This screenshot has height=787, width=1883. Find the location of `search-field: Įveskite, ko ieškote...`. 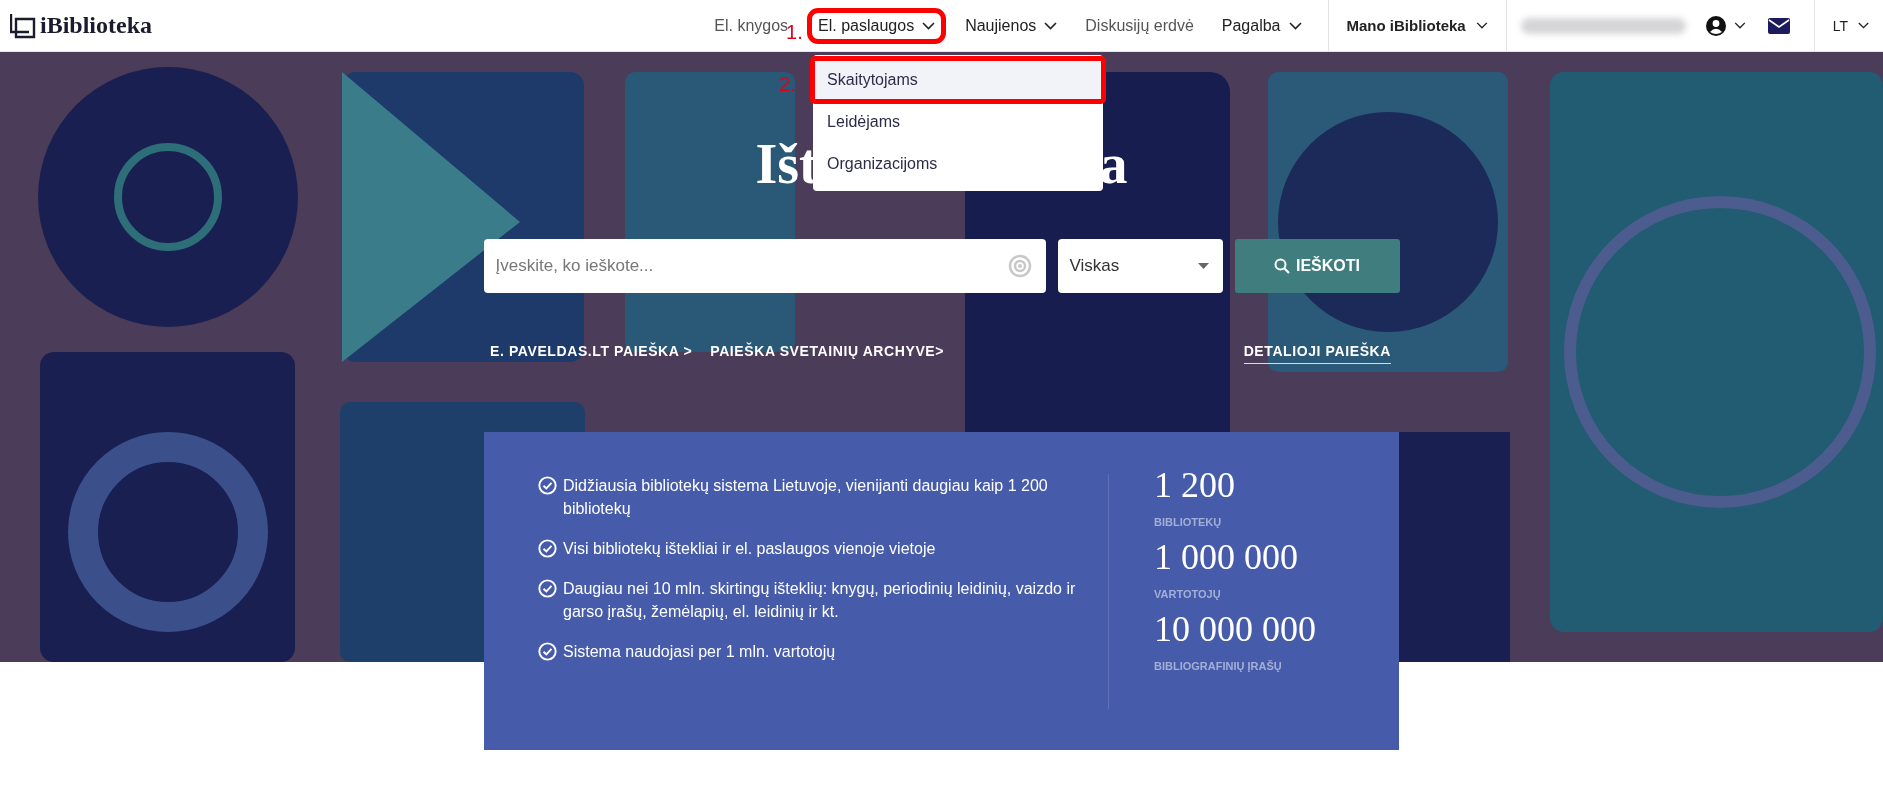

search-field: Įveskite, ko ieškote... is located at coordinates (764, 266).